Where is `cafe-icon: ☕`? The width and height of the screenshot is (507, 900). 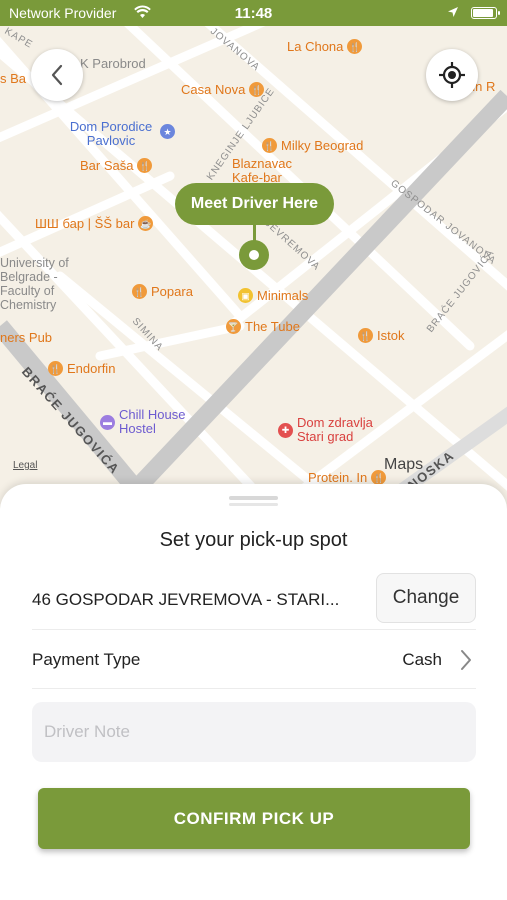
cafe-icon: ☕ is located at coordinates (146, 223).